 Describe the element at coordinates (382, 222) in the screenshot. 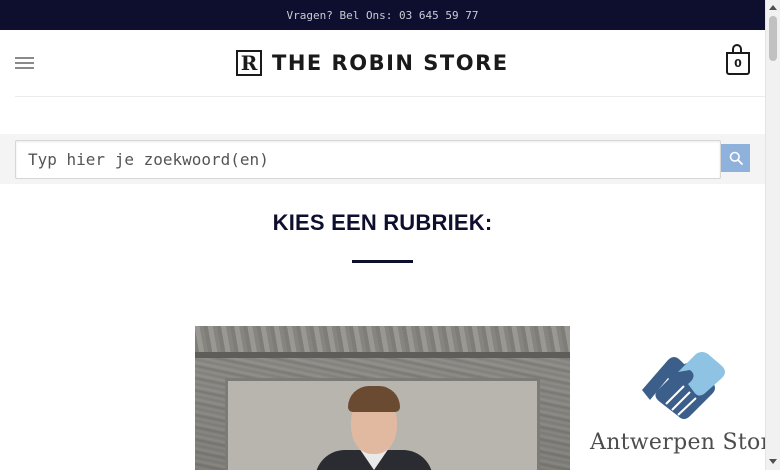

I see `section-title: KIES EEN RUBRIEK:` at that location.